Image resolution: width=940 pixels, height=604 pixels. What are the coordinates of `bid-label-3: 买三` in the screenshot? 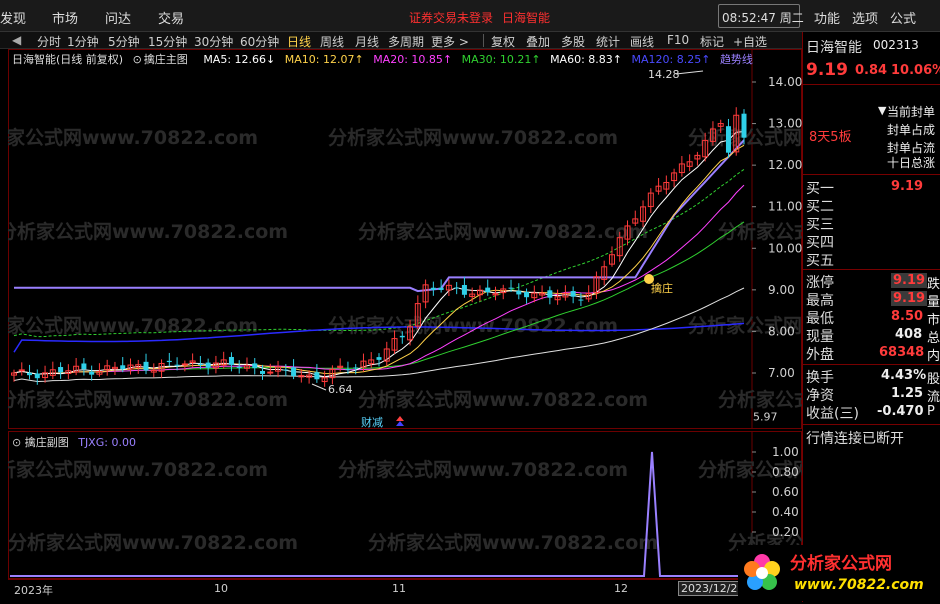 It's located at (820, 225).